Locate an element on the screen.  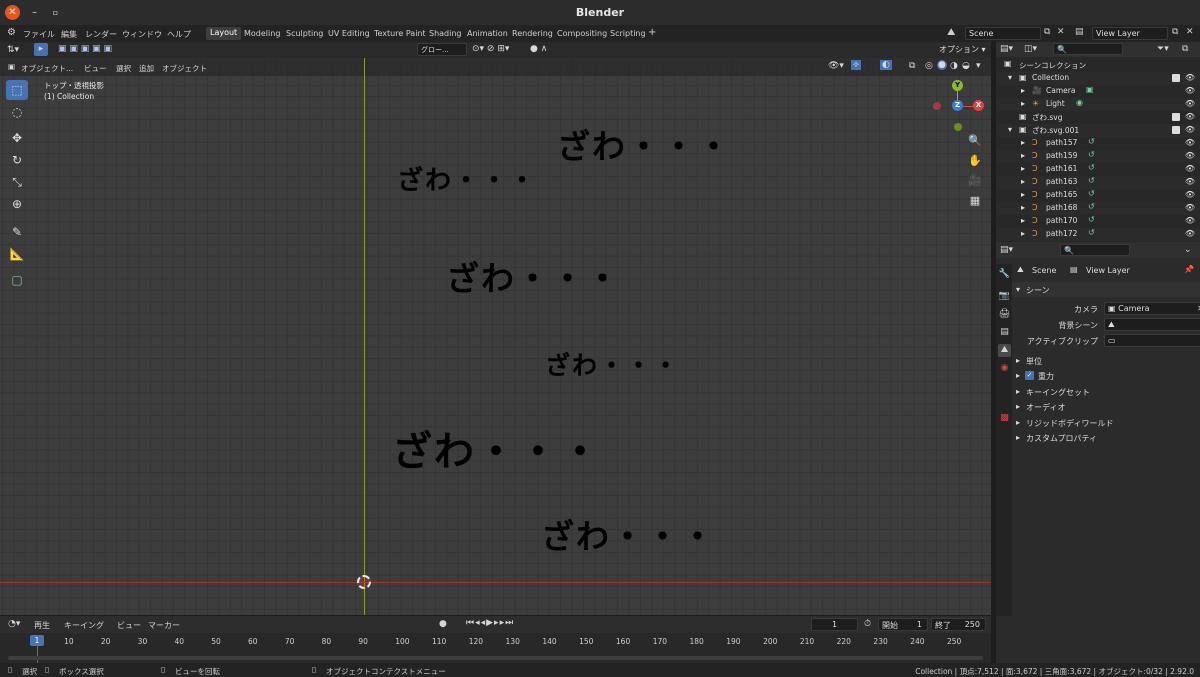
measure-tool-icon: 📐 is located at coordinates (17, 254).